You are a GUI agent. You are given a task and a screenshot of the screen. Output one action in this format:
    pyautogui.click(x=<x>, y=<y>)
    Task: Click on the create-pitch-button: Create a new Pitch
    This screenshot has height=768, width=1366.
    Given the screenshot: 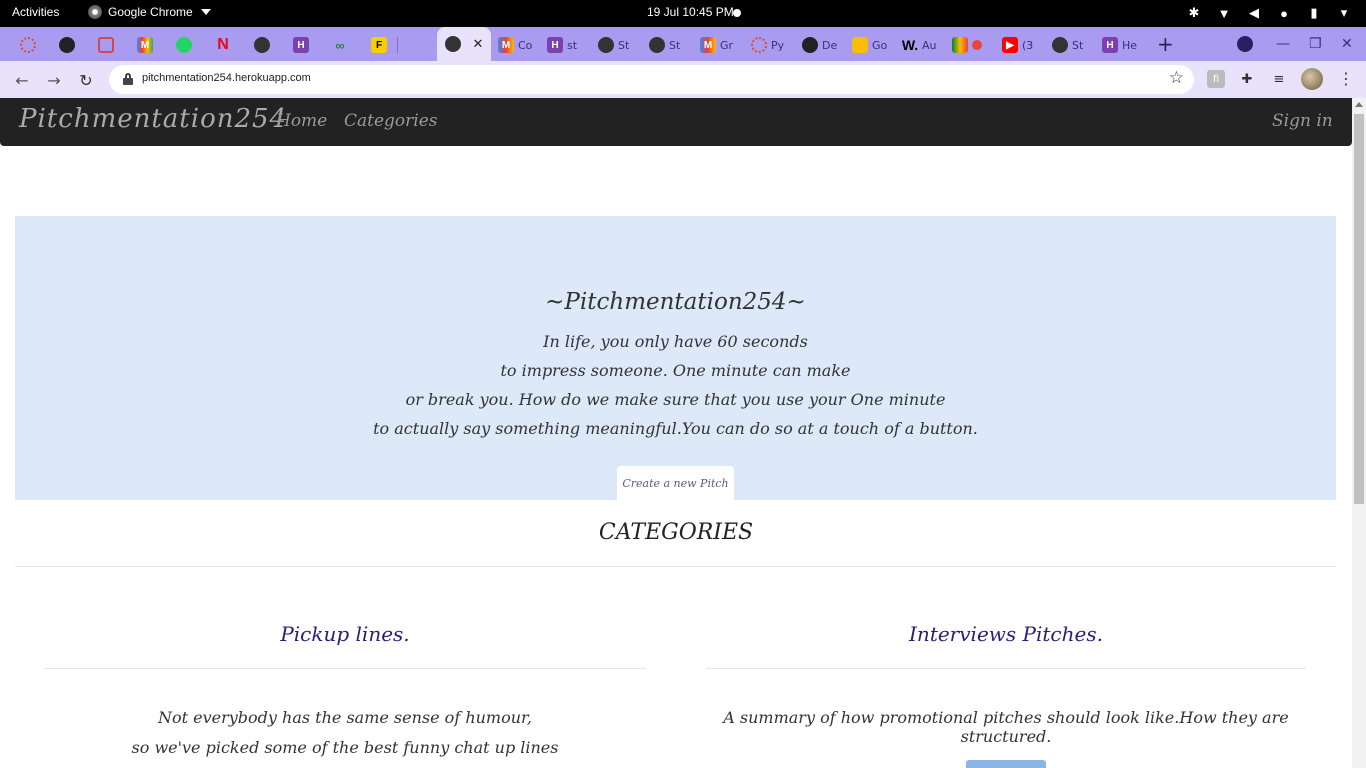 What is the action you would take?
    pyautogui.click(x=675, y=483)
    